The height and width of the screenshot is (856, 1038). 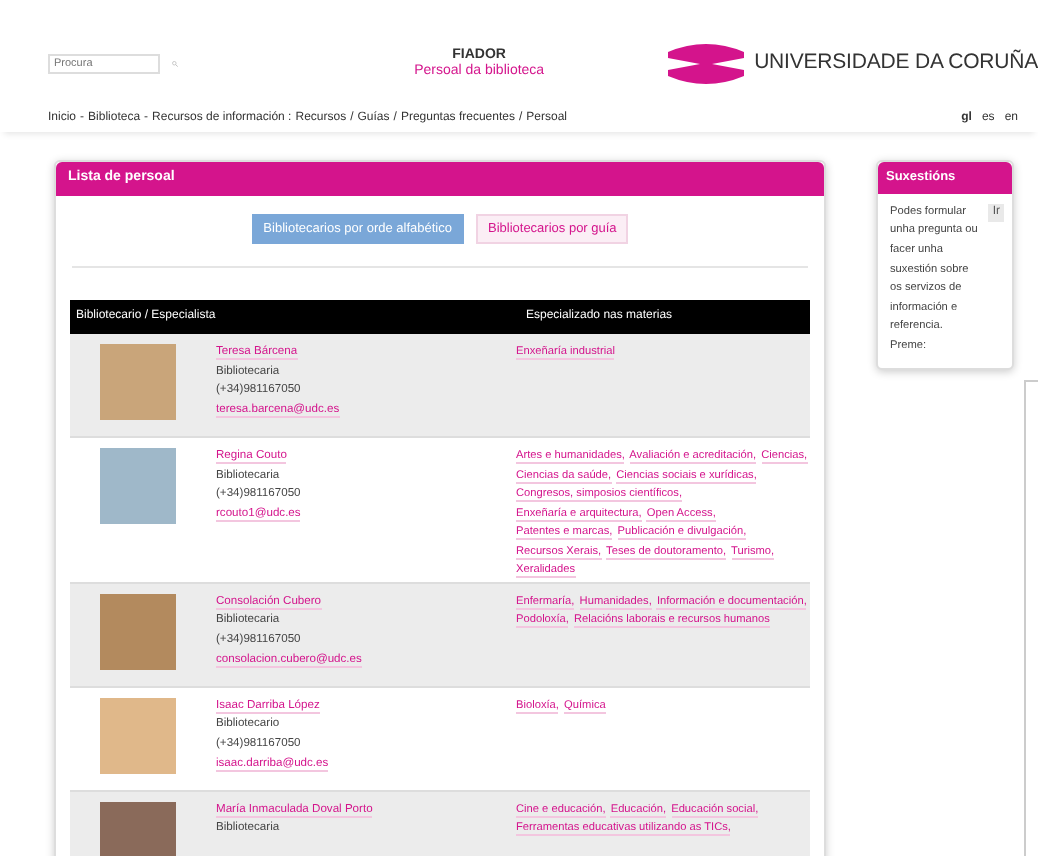 I want to click on logo-icon, so click(x=706, y=64).